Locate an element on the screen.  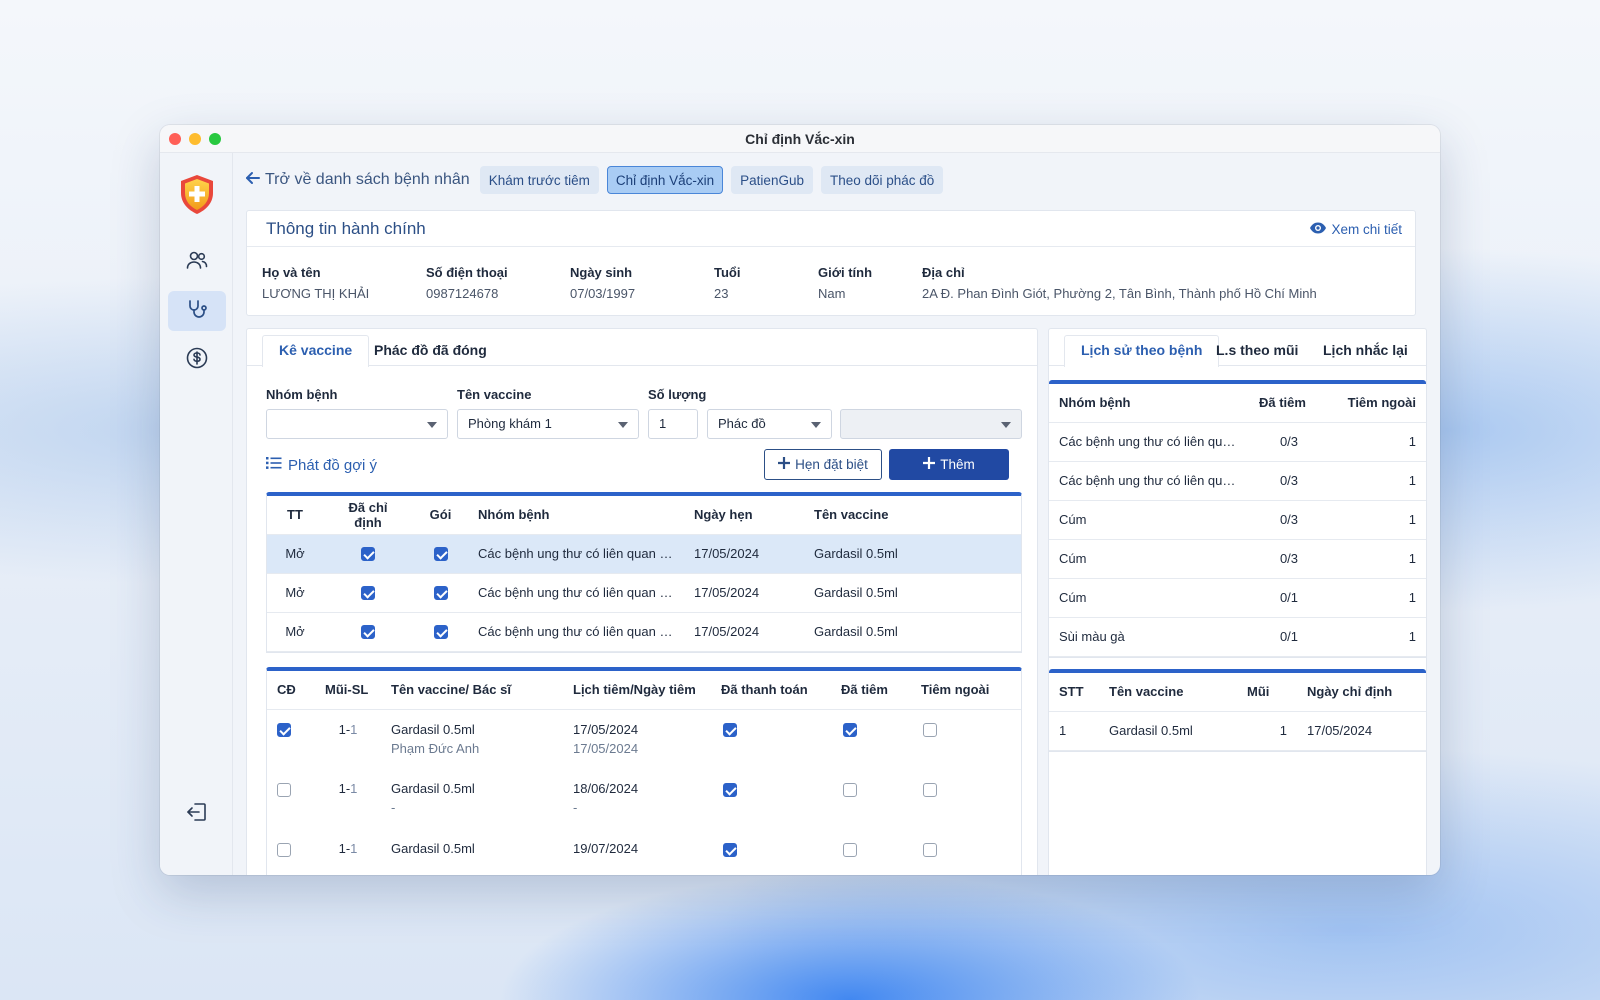
field-label: Ngày sinh is located at coordinates (601, 272).